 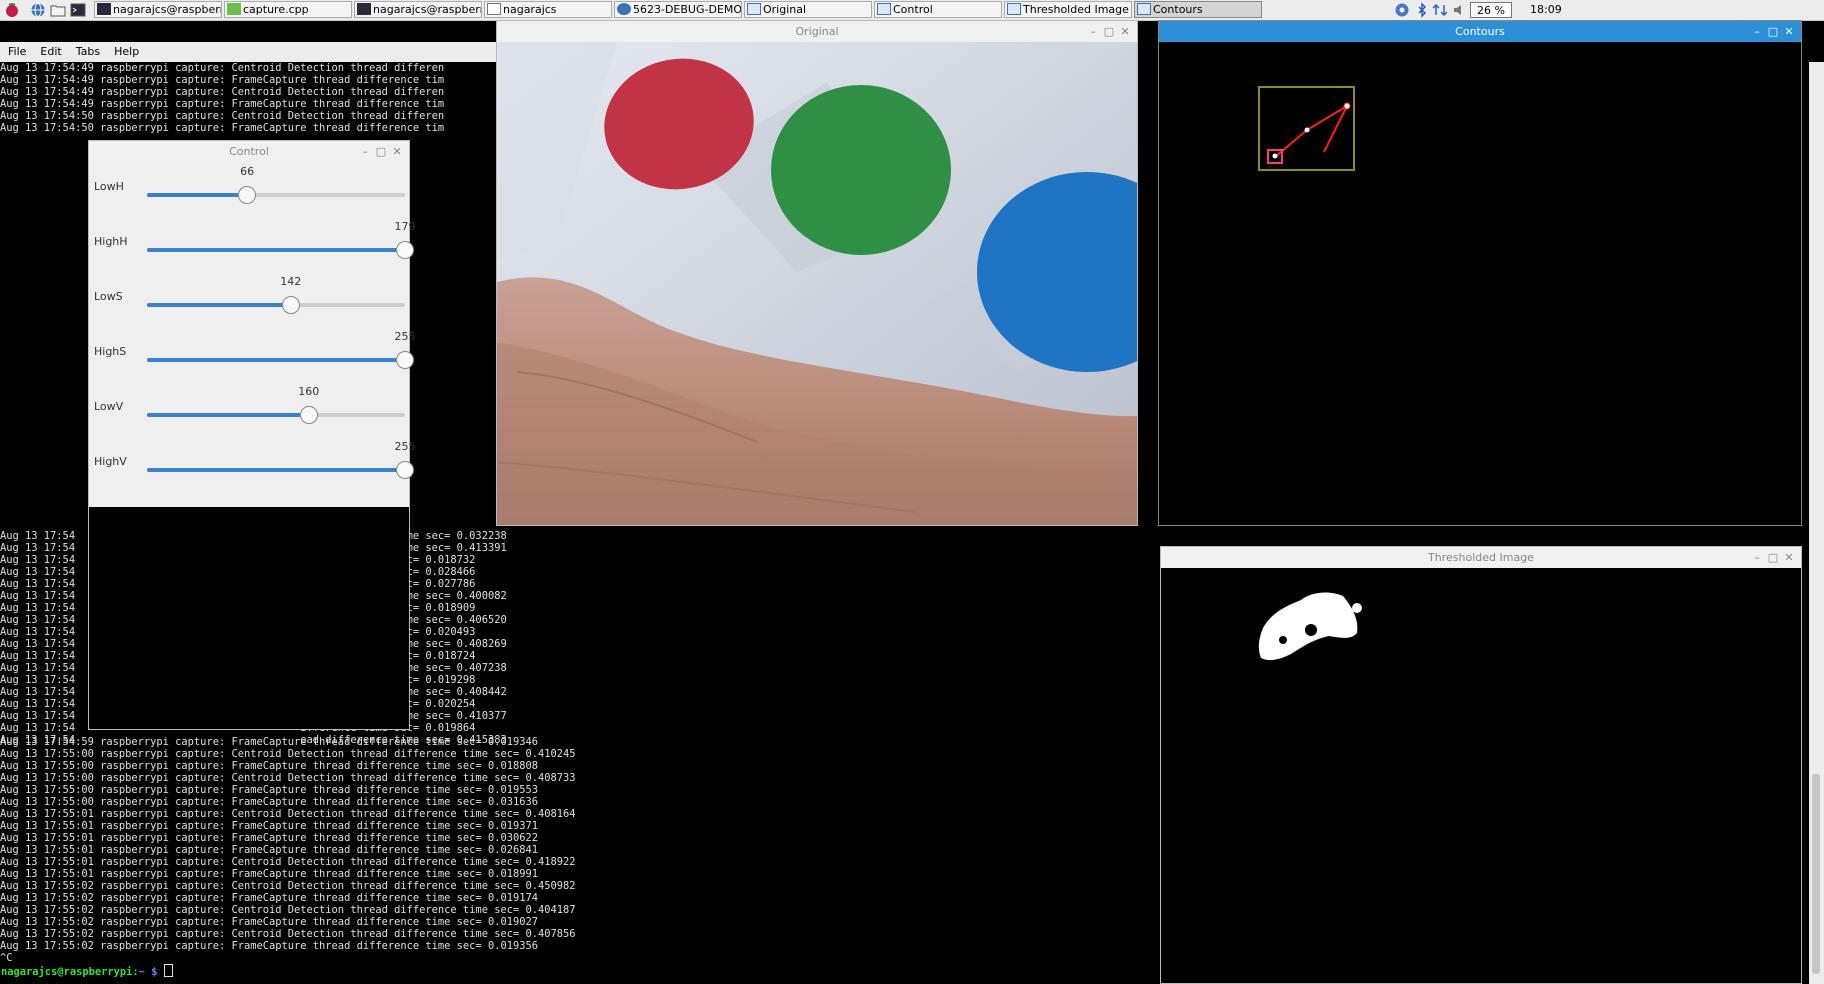 What do you see at coordinates (17, 51) in the screenshot?
I see `menu-file: File` at bounding box center [17, 51].